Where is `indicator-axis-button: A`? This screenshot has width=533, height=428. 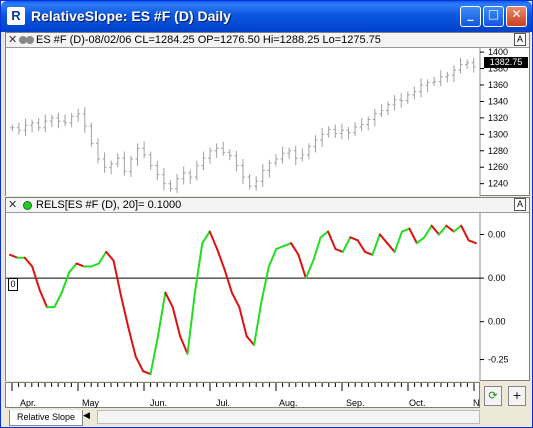 indicator-axis-button: A is located at coordinates (520, 204).